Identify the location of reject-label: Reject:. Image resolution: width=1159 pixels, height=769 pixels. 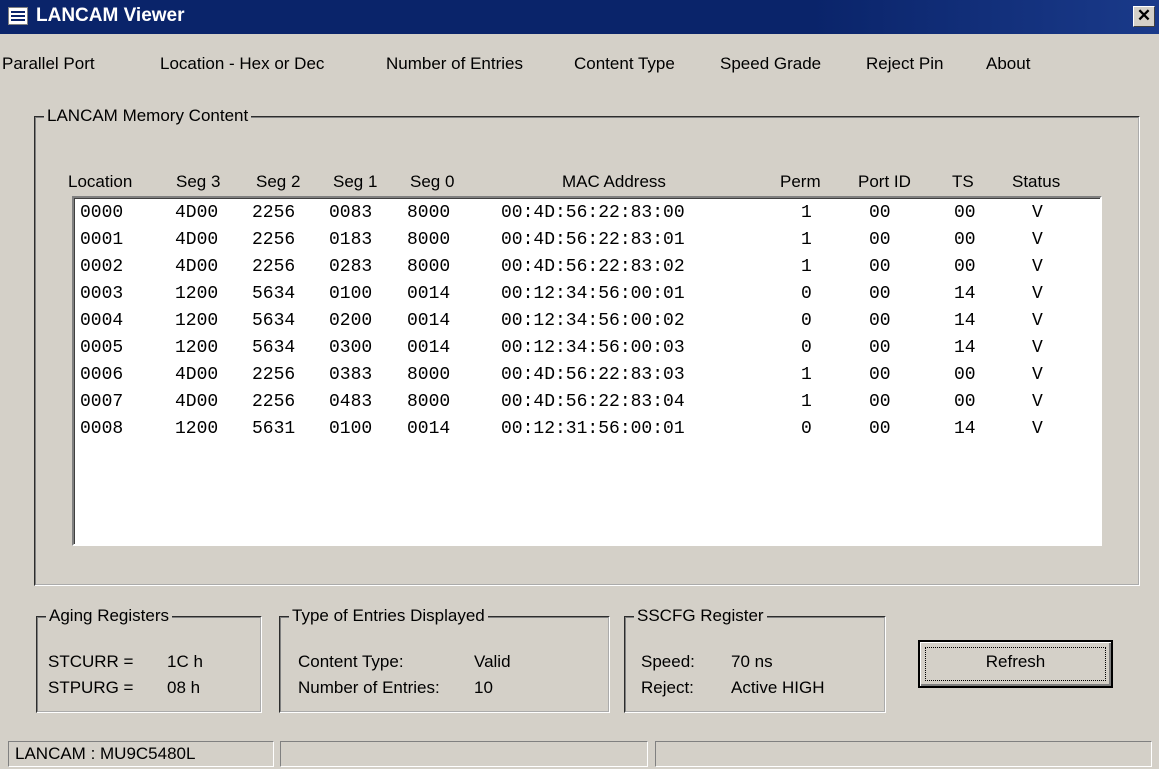
(667, 687).